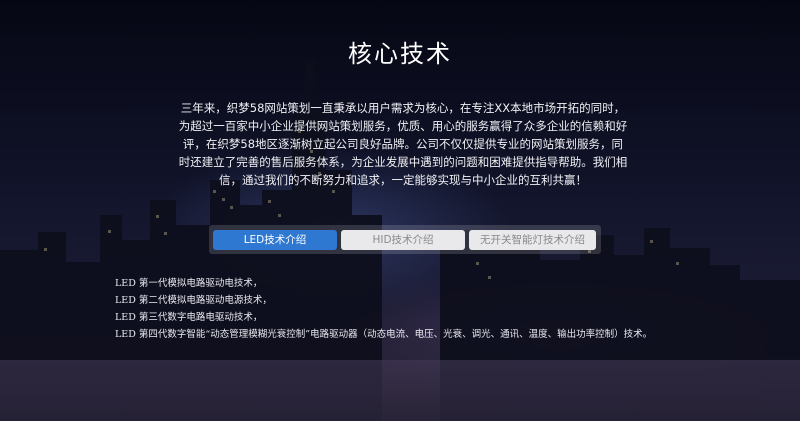  Describe the element at coordinates (189, 317) in the screenshot. I see `list-item: LED 第三代数字电路电驱动技术，` at that location.